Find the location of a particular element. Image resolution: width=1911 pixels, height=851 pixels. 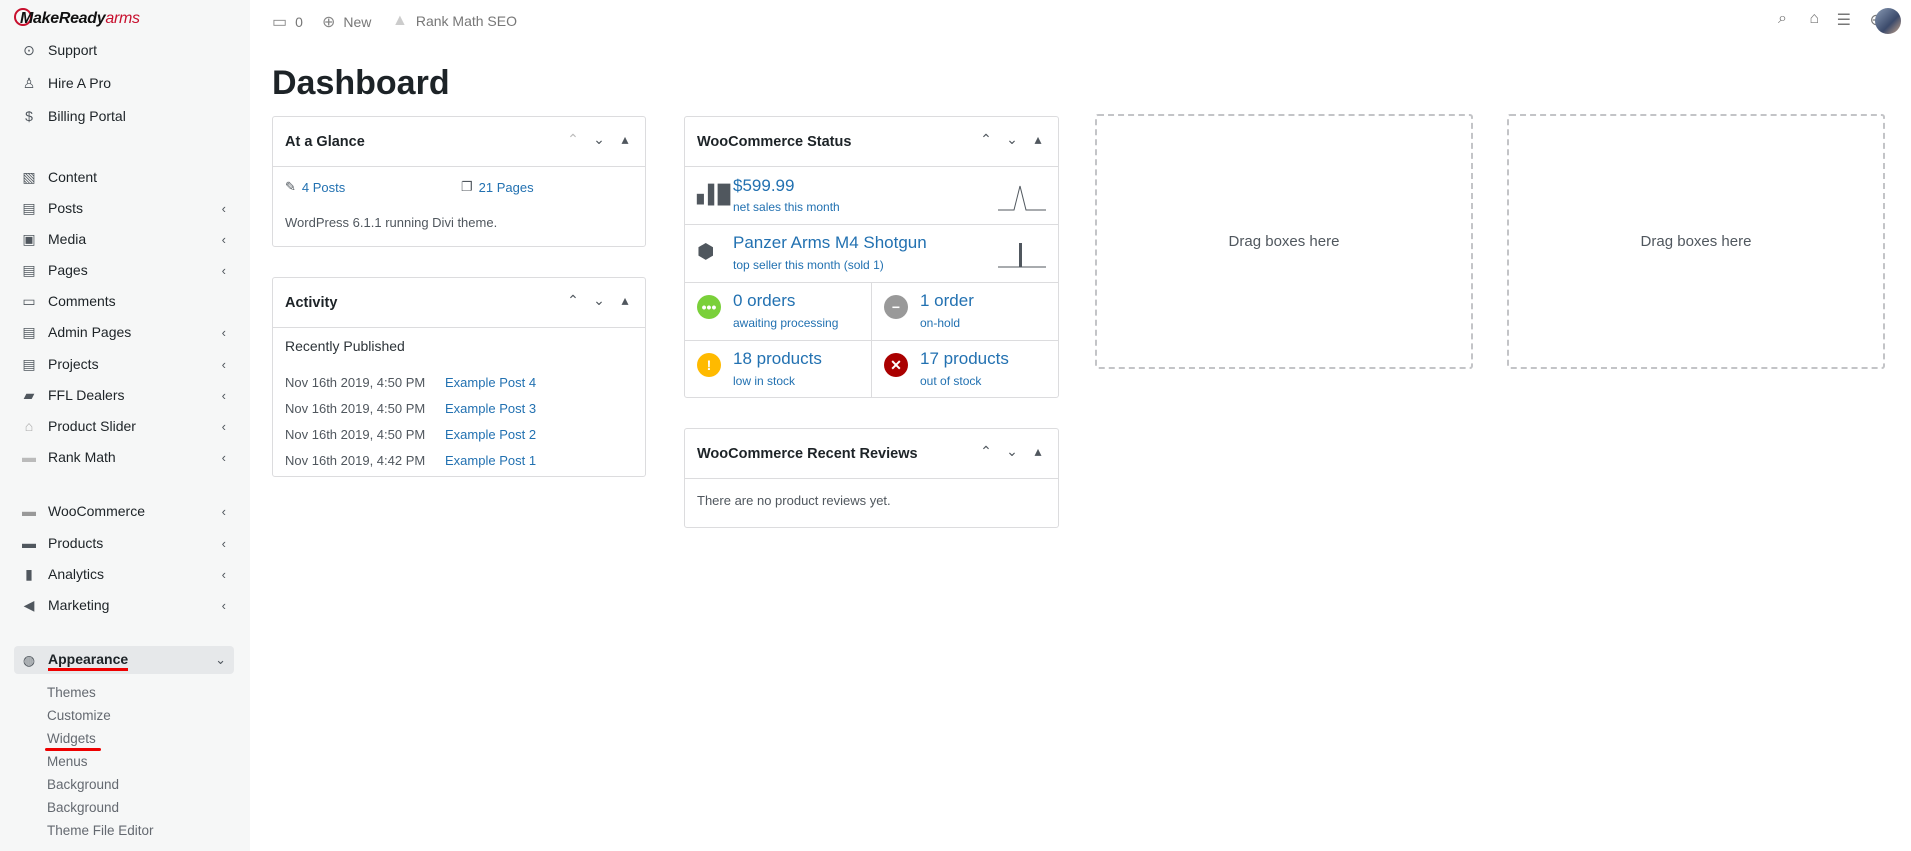

list-item: Nov 16th 2019, 4:50 PM Example Post 3 is located at coordinates (411, 408).